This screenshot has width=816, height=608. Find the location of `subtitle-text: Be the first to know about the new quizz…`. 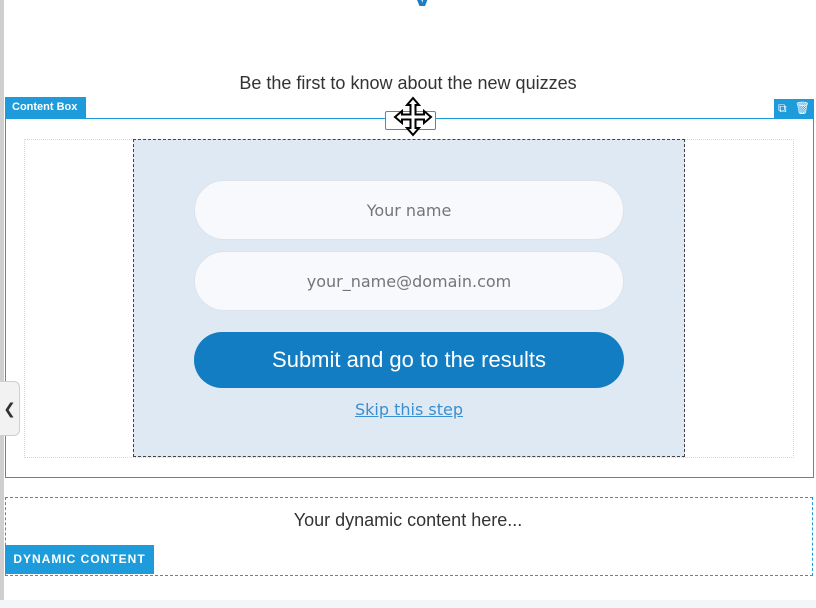

subtitle-text: Be the first to know about the new quizz… is located at coordinates (408, 83).